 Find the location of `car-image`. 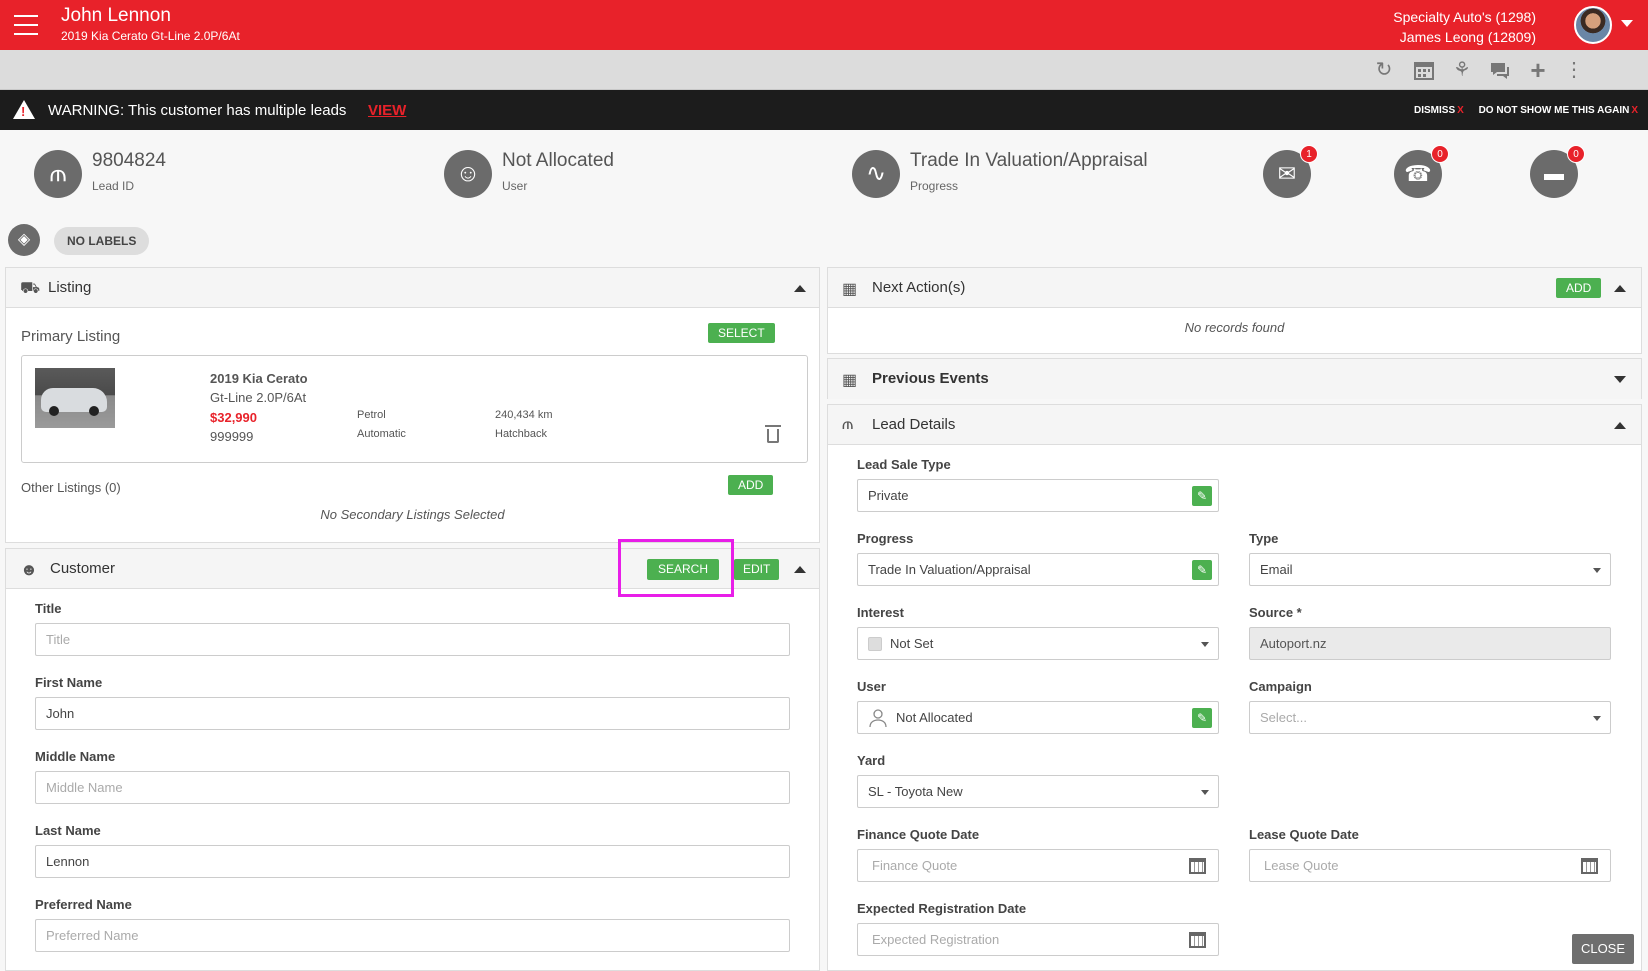

car-image is located at coordinates (75, 398).